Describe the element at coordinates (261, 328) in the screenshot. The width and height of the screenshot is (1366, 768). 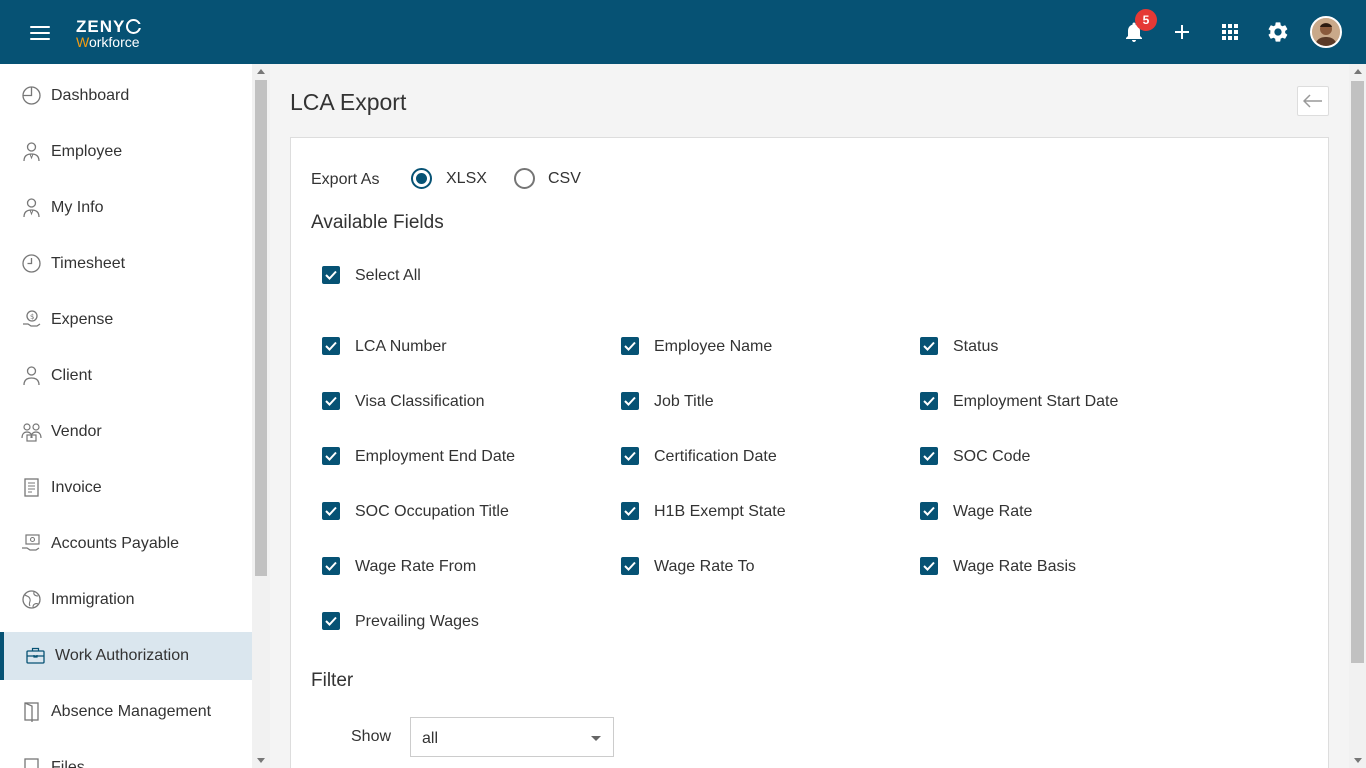
I see `sidebar-scroll-thumb` at that location.